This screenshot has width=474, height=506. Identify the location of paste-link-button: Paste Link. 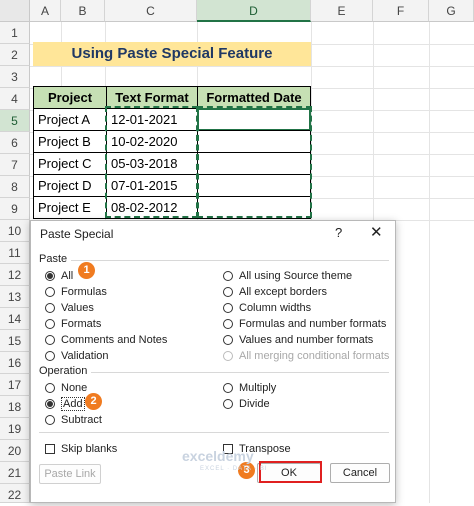
(70, 474).